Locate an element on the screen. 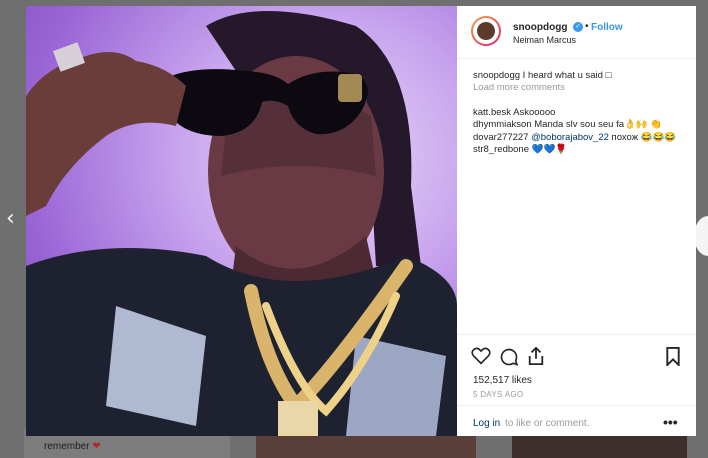 The width and height of the screenshot is (708, 458). background-caption: remember ❤ is located at coordinates (72, 446).